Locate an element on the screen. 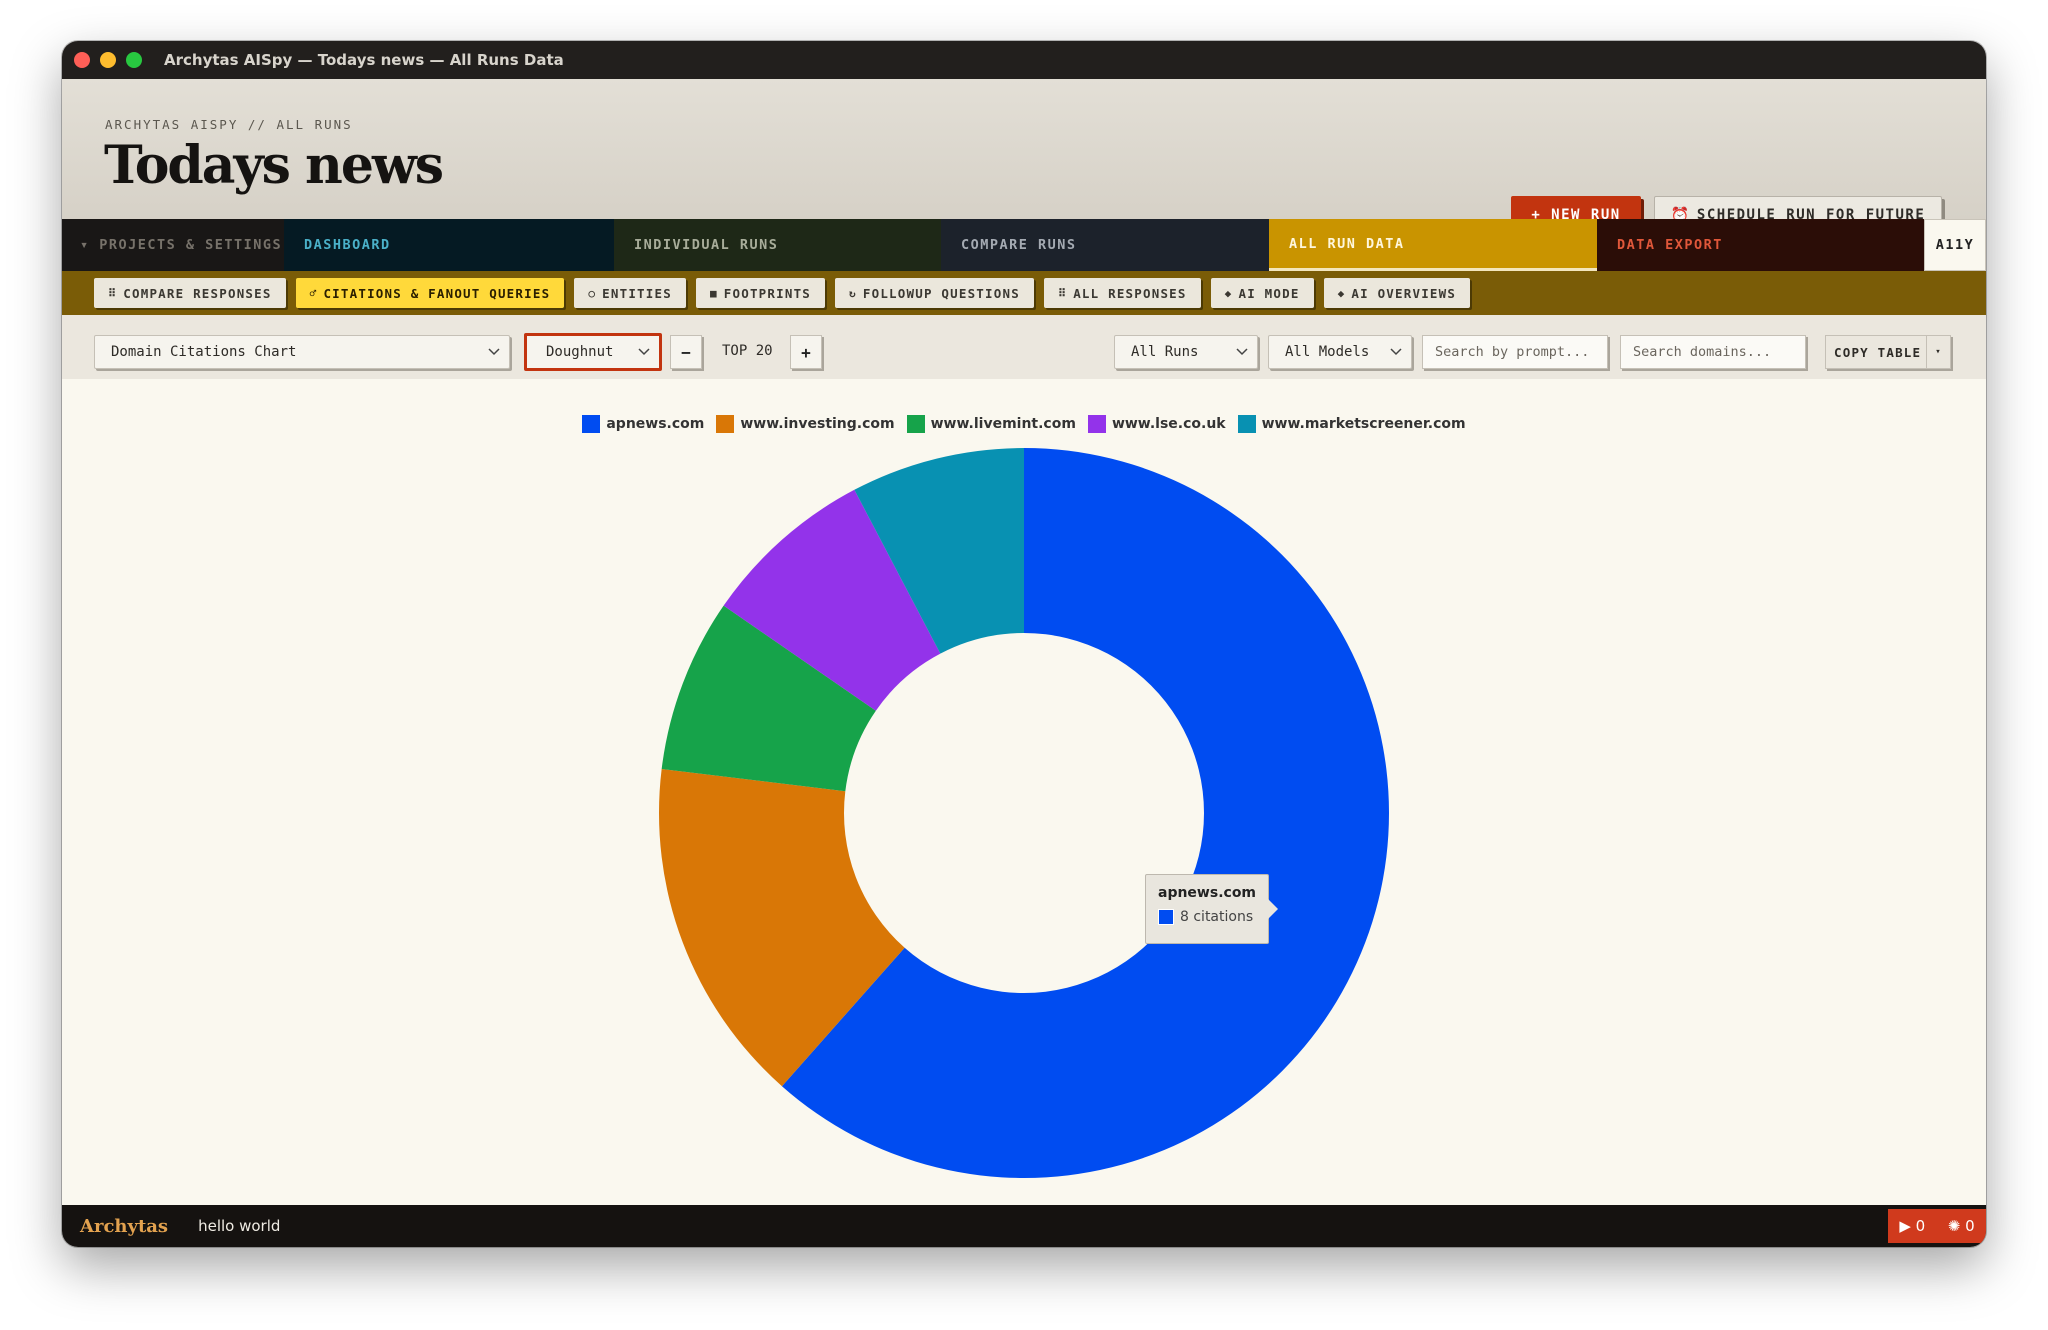 The height and width of the screenshot is (1330, 2048). runs-select: All Runs is located at coordinates (1186, 352).